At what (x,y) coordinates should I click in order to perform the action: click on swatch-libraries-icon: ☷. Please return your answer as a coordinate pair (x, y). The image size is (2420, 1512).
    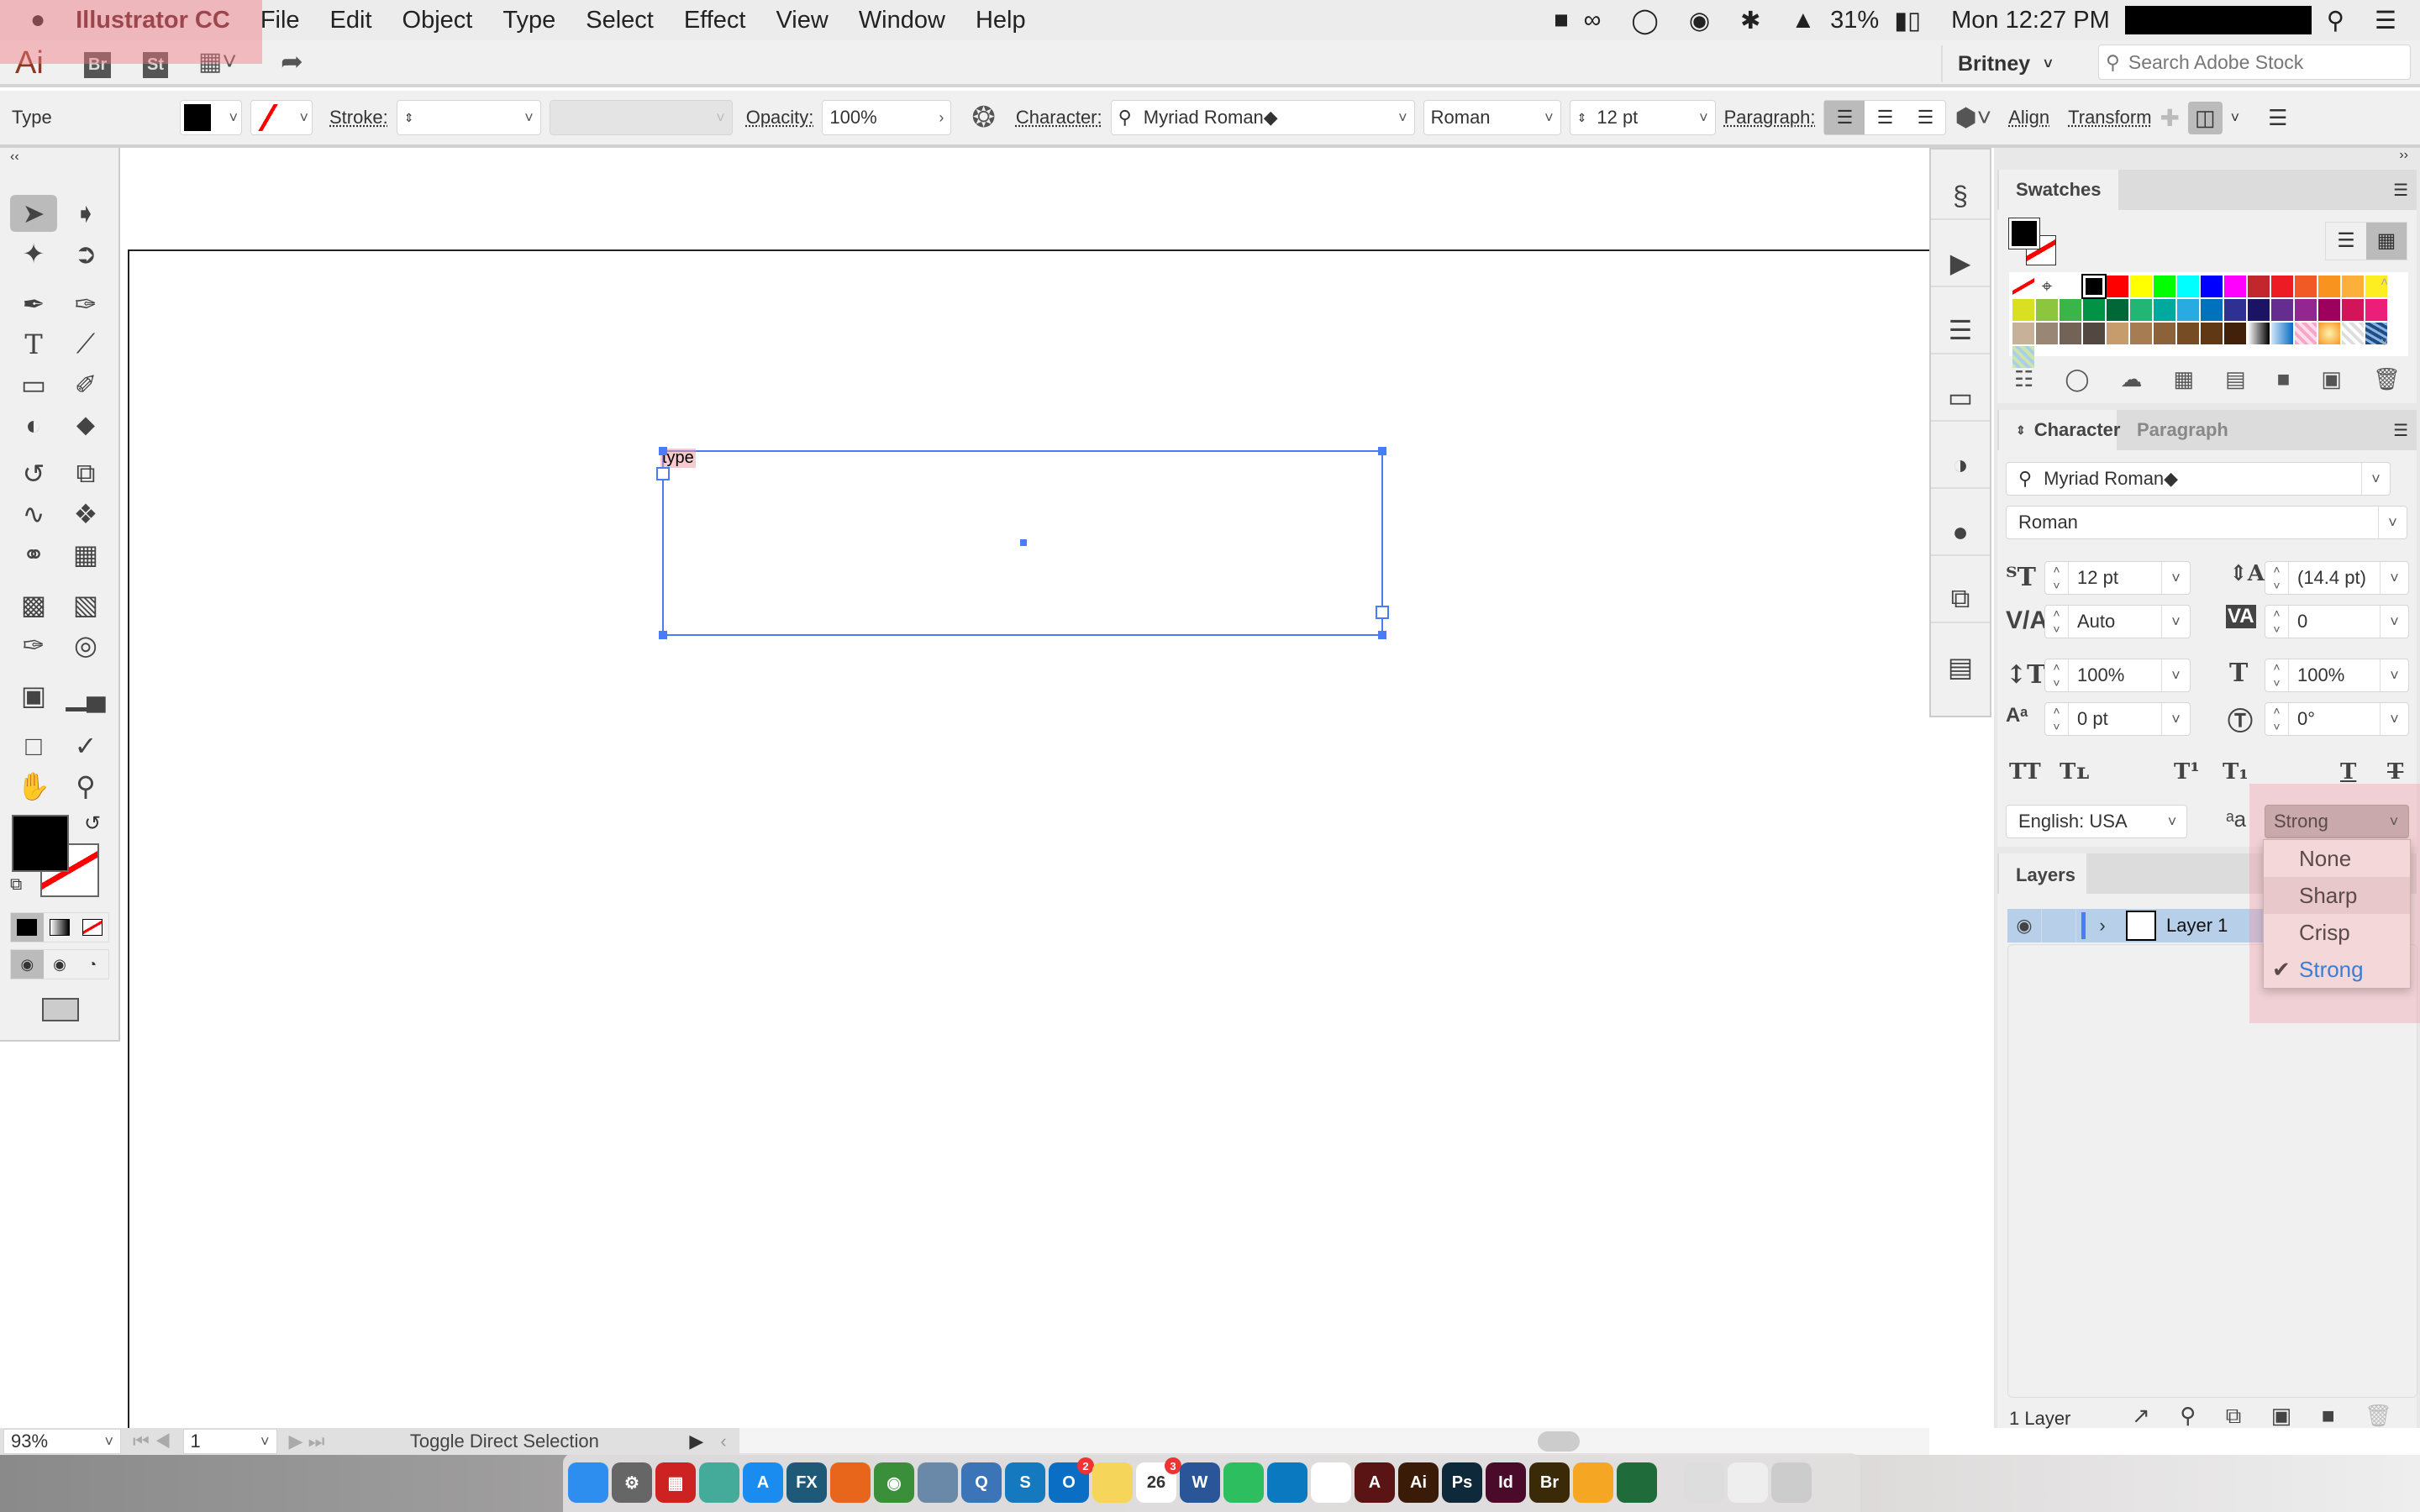
    Looking at the image, I should click on (2024, 379).